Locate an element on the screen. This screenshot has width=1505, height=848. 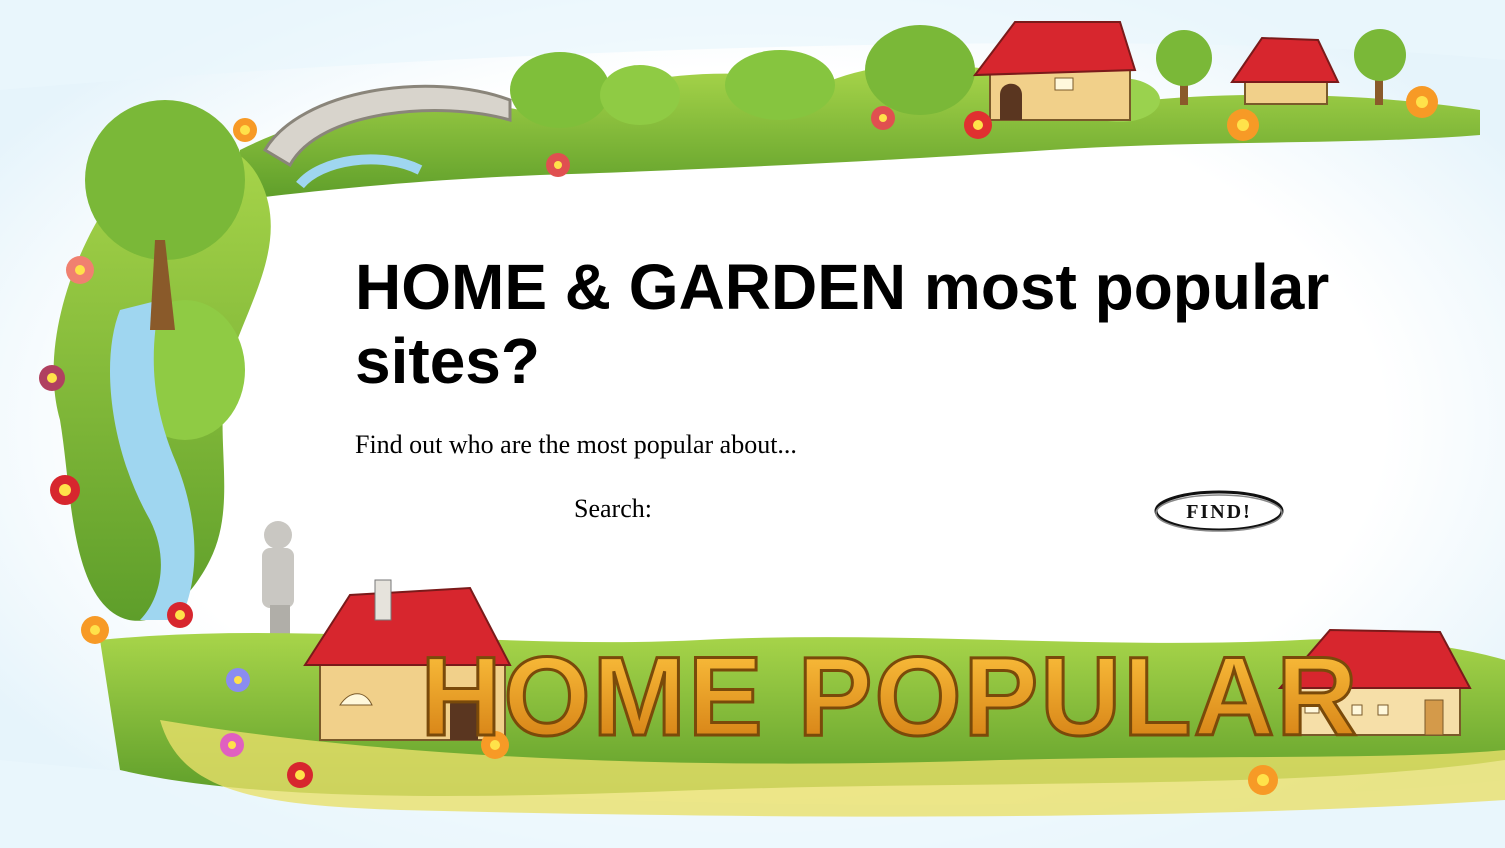
home-popular-logo: HOME POPULAR is located at coordinates (889, 697).